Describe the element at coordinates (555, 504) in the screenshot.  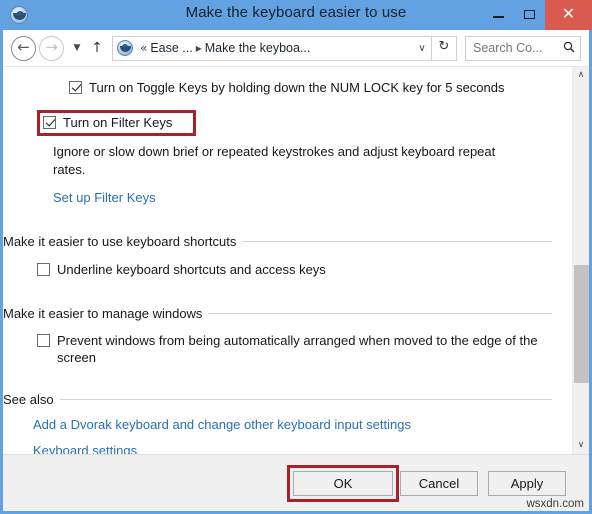
I see `watermark: wsxdn.com` at that location.